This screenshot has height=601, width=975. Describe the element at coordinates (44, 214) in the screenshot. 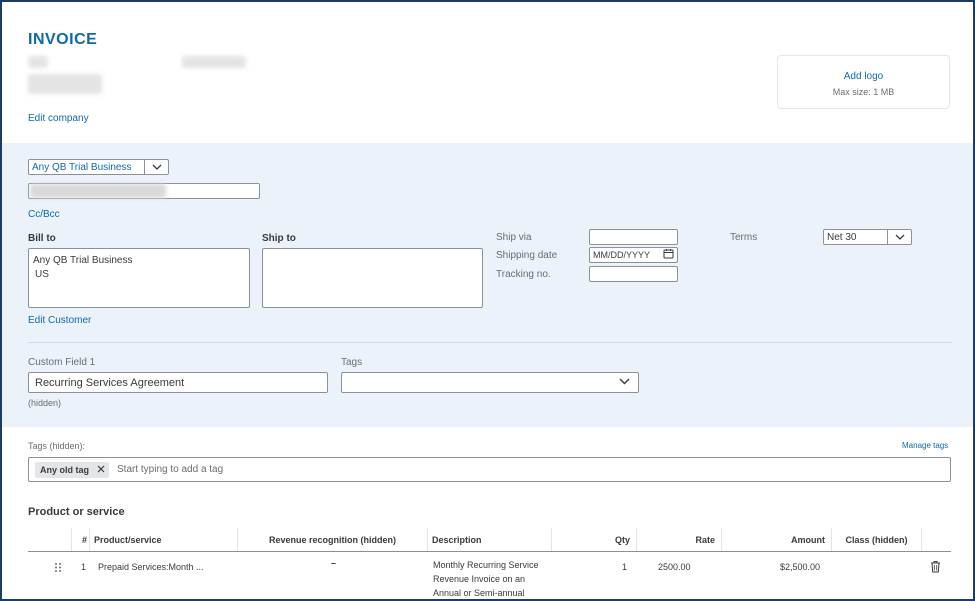

I see `cc-bcc-link: Cc/Bcc` at that location.